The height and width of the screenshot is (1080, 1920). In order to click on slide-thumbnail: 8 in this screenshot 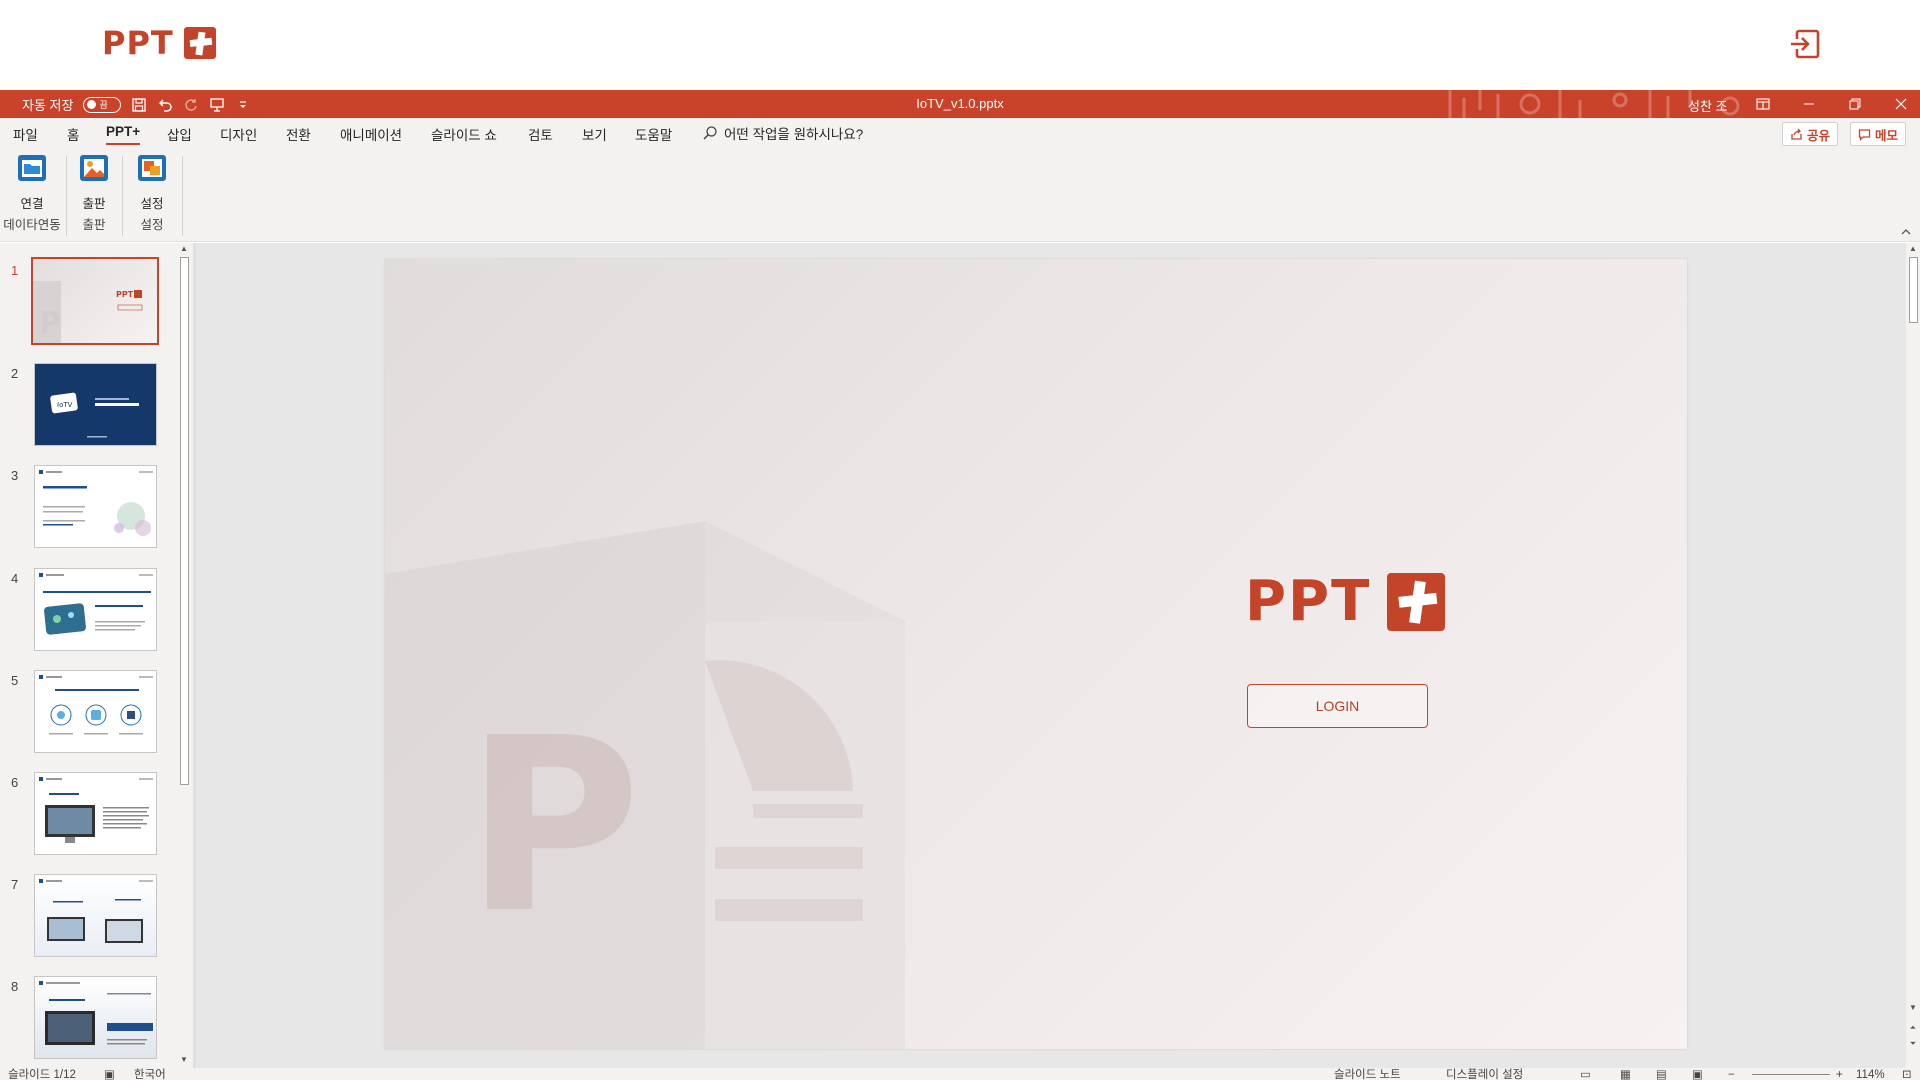, I will do `click(87, 1022)`.